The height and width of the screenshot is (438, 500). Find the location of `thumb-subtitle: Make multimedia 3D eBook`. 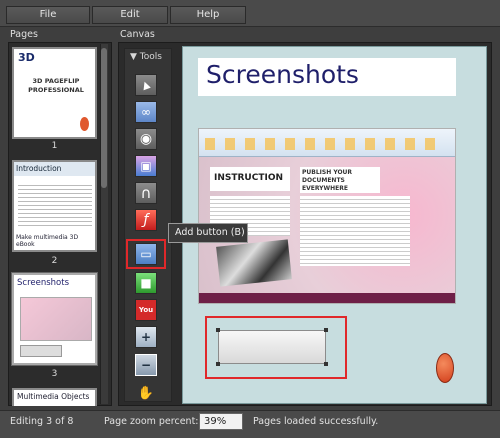

thumb-subtitle: Make multimedia 3D eBook is located at coordinates (47, 241).